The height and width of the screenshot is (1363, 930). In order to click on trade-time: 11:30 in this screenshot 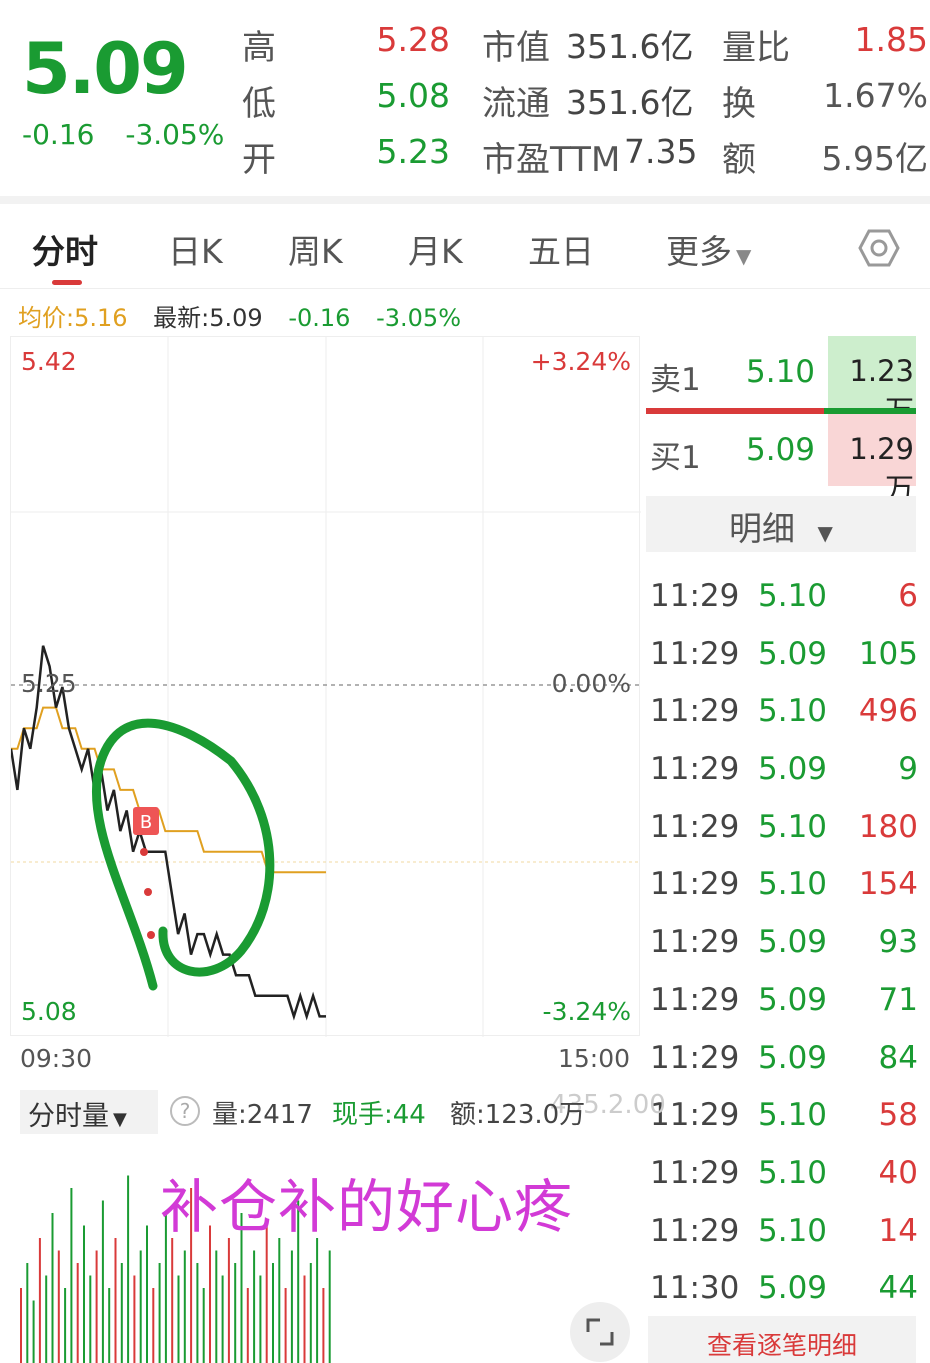, I will do `click(695, 1288)`.